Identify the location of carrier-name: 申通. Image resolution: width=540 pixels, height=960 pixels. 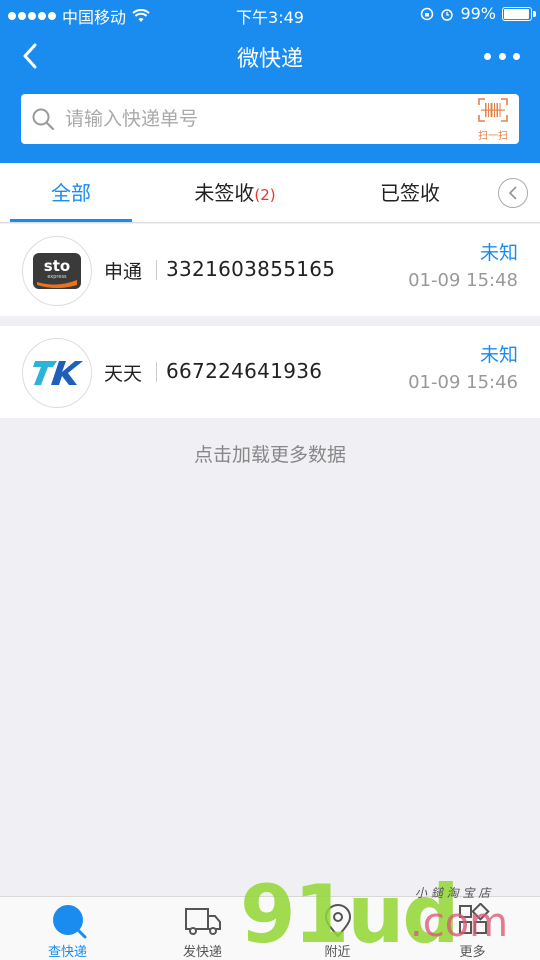
(123, 272).